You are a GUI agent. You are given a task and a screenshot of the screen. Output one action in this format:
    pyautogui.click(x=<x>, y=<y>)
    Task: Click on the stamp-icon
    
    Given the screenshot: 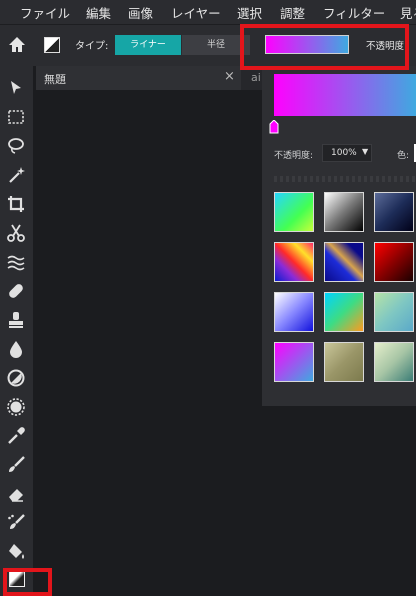 What is the action you would take?
    pyautogui.click(x=16, y=320)
    